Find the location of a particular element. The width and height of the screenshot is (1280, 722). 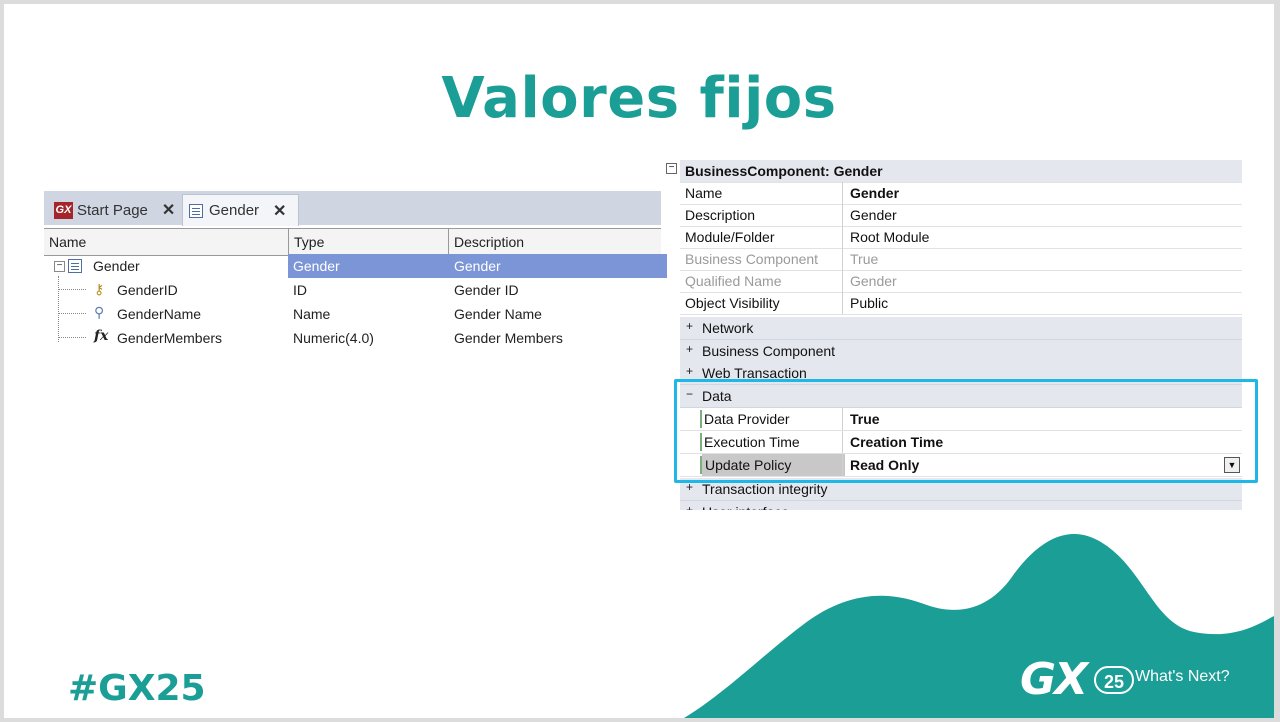

gx-tagline: What's Next? is located at coordinates (1182, 676).